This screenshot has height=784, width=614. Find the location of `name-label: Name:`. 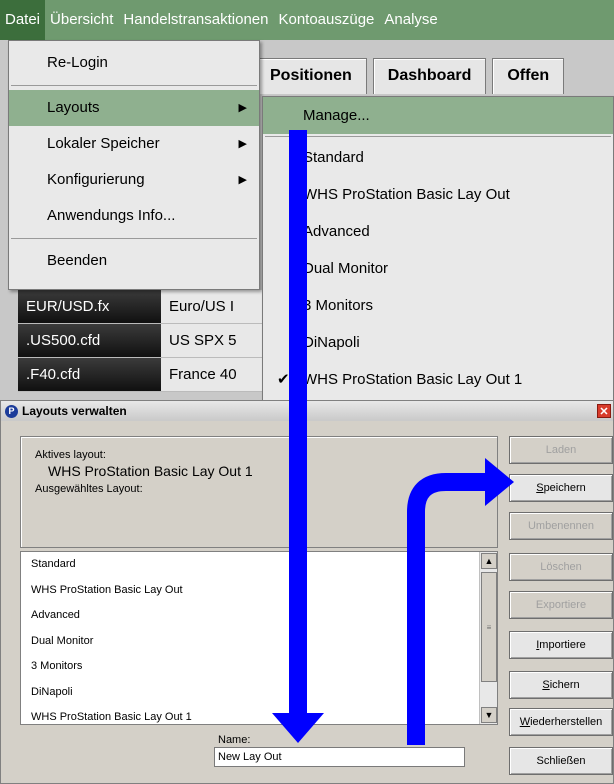

name-label: Name: is located at coordinates (234, 740).